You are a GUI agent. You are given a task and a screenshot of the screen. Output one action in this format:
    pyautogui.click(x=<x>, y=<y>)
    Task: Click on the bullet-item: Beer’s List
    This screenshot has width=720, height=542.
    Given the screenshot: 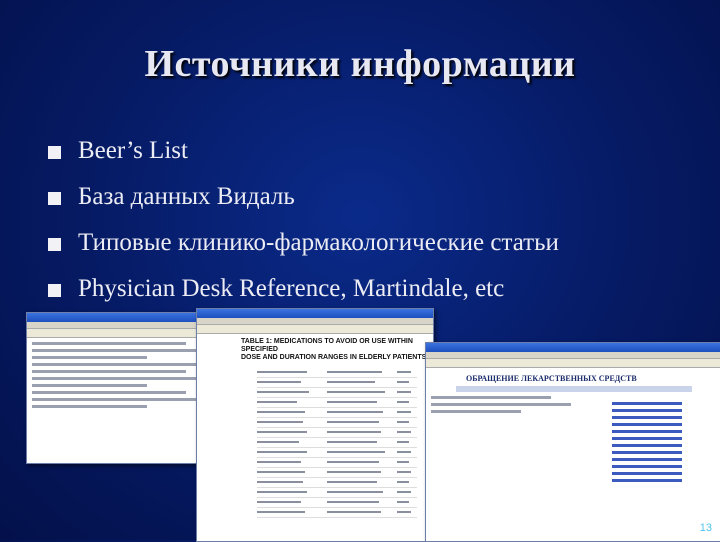 What is the action you would take?
    pyautogui.click(x=303, y=159)
    